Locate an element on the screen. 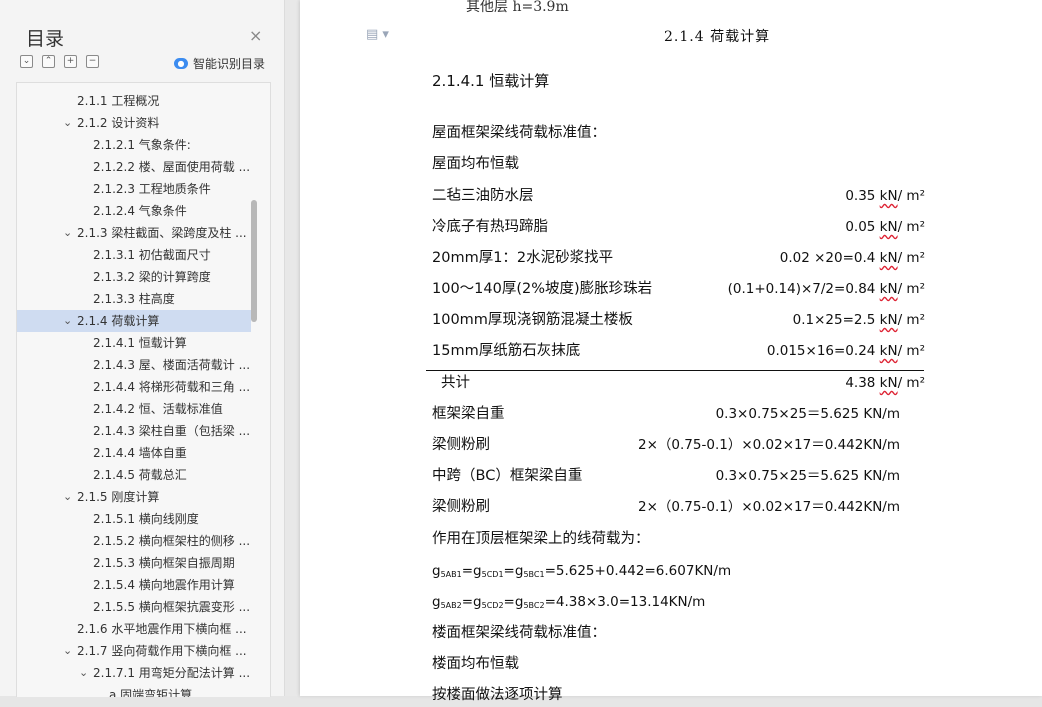  floor-uniform-label: 楼面均布恒载 is located at coordinates (475, 664).